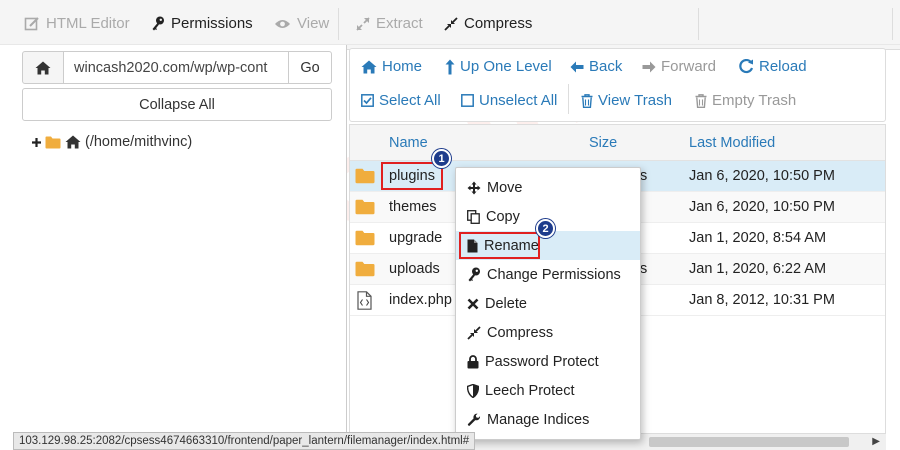 The image size is (900, 450). I want to click on reload-link: Reload, so click(773, 66).